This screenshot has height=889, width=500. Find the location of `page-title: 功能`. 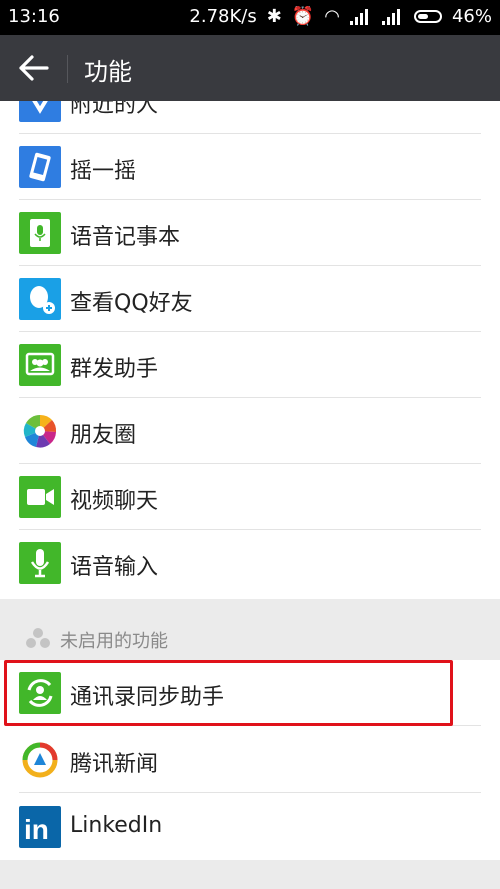

page-title: 功能 is located at coordinates (108, 72).